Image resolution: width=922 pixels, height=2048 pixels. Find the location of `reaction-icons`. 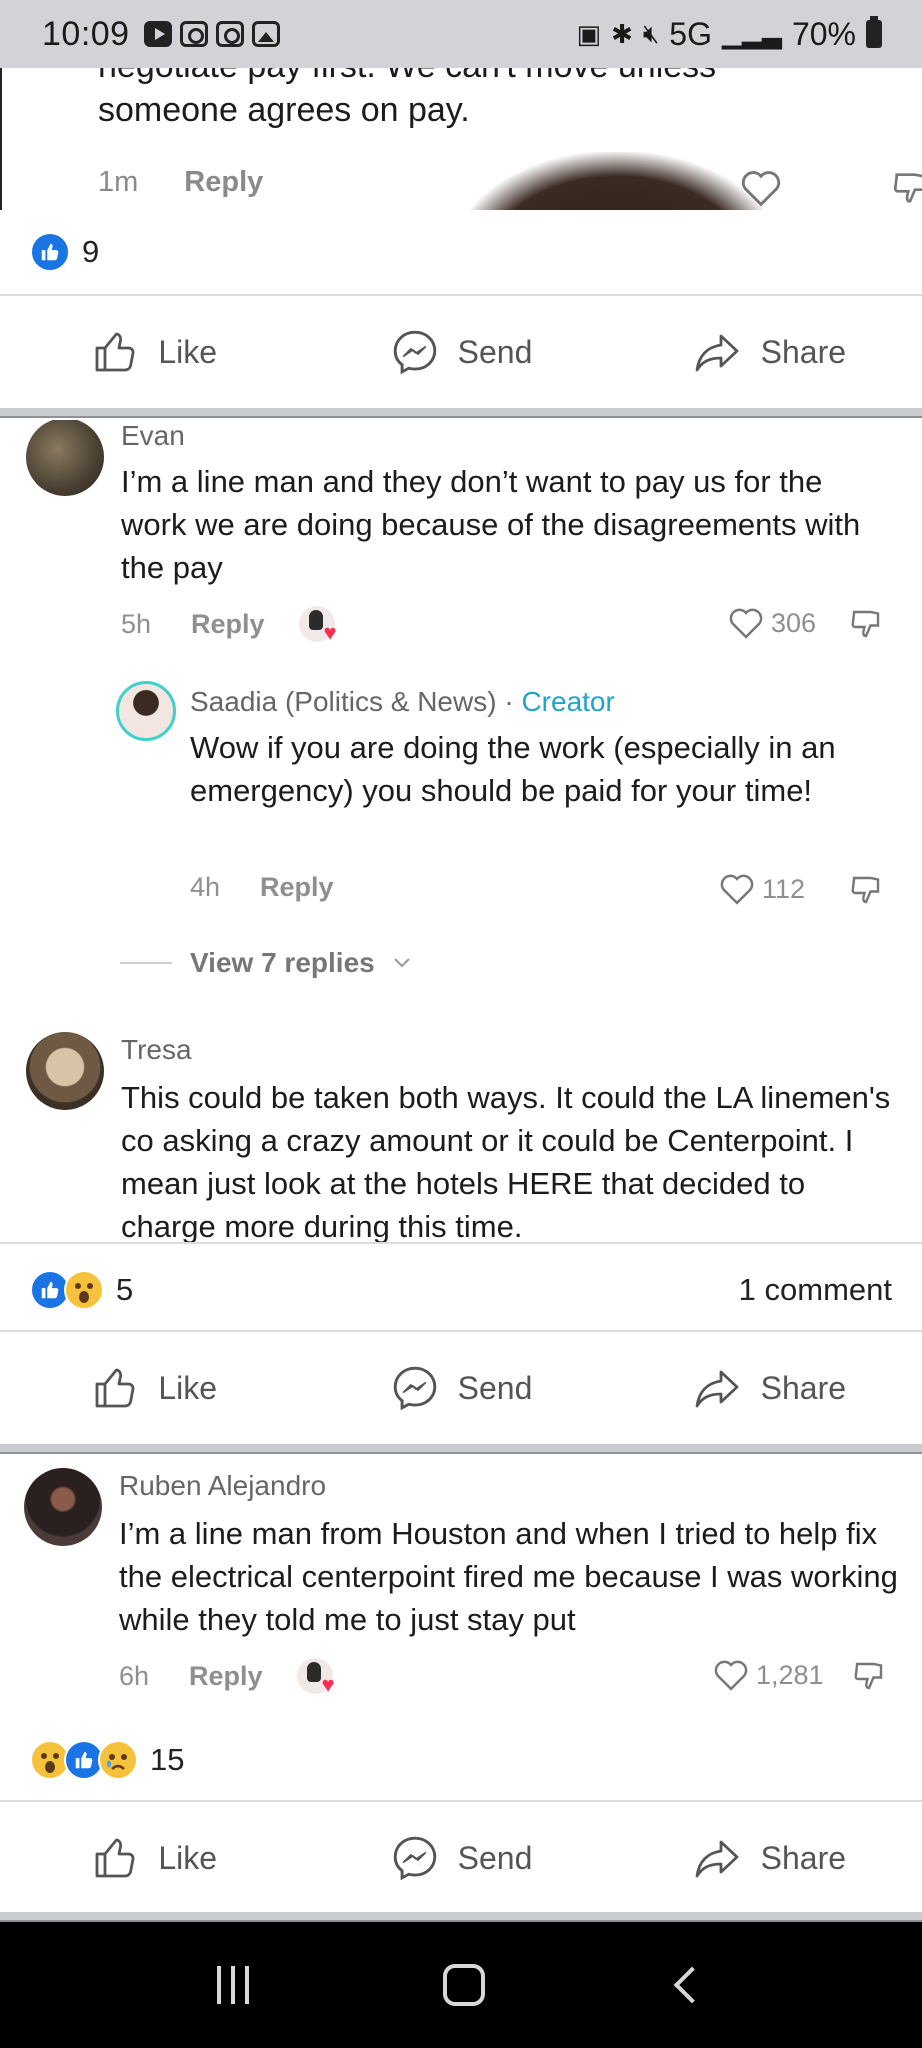

reaction-icons is located at coordinates (50, 252).